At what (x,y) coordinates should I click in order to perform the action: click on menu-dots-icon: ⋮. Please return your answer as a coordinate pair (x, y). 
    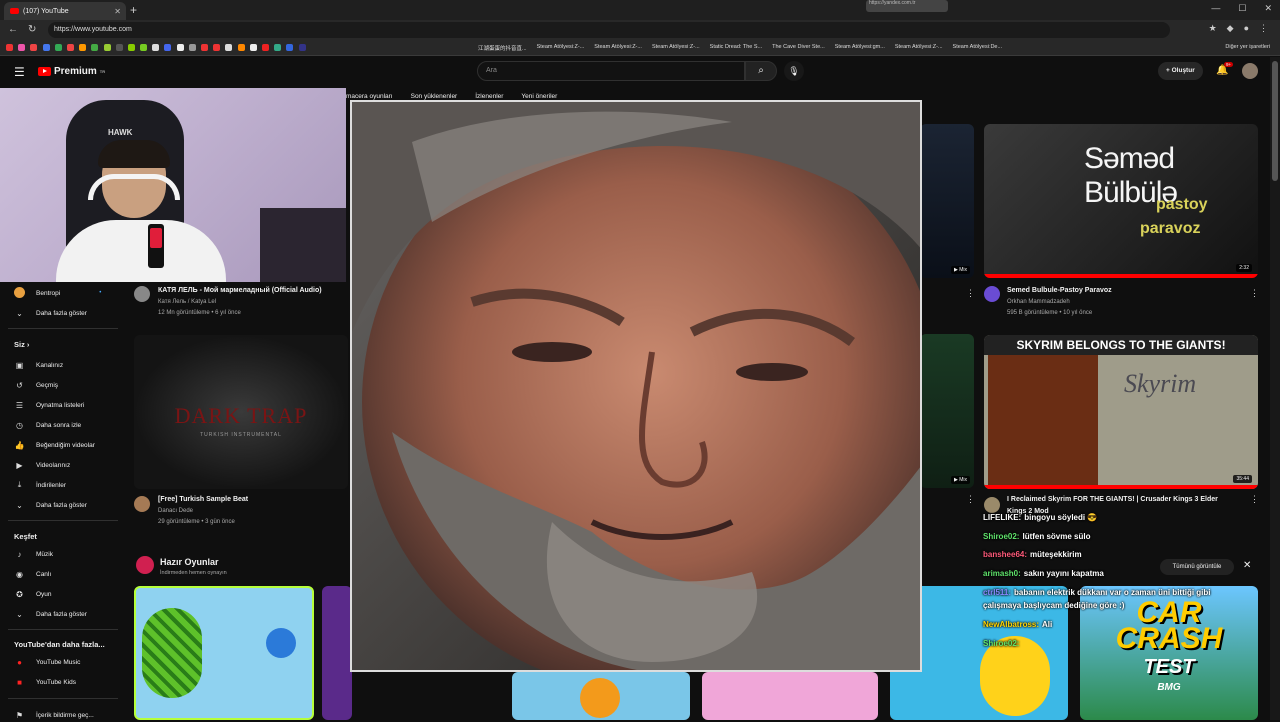
    Looking at the image, I should click on (1263, 28).